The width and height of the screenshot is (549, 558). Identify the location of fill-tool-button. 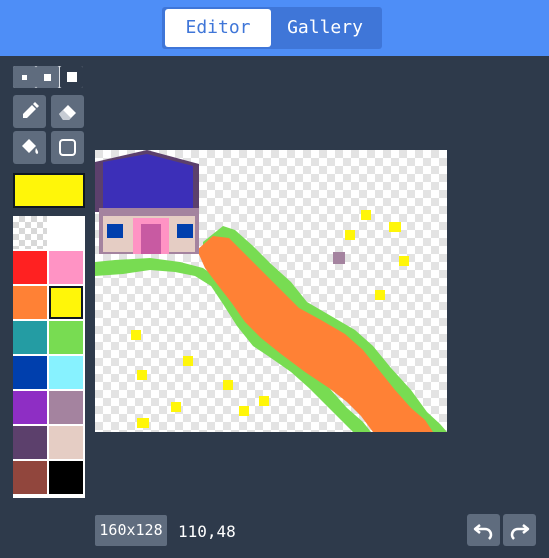
(29, 147).